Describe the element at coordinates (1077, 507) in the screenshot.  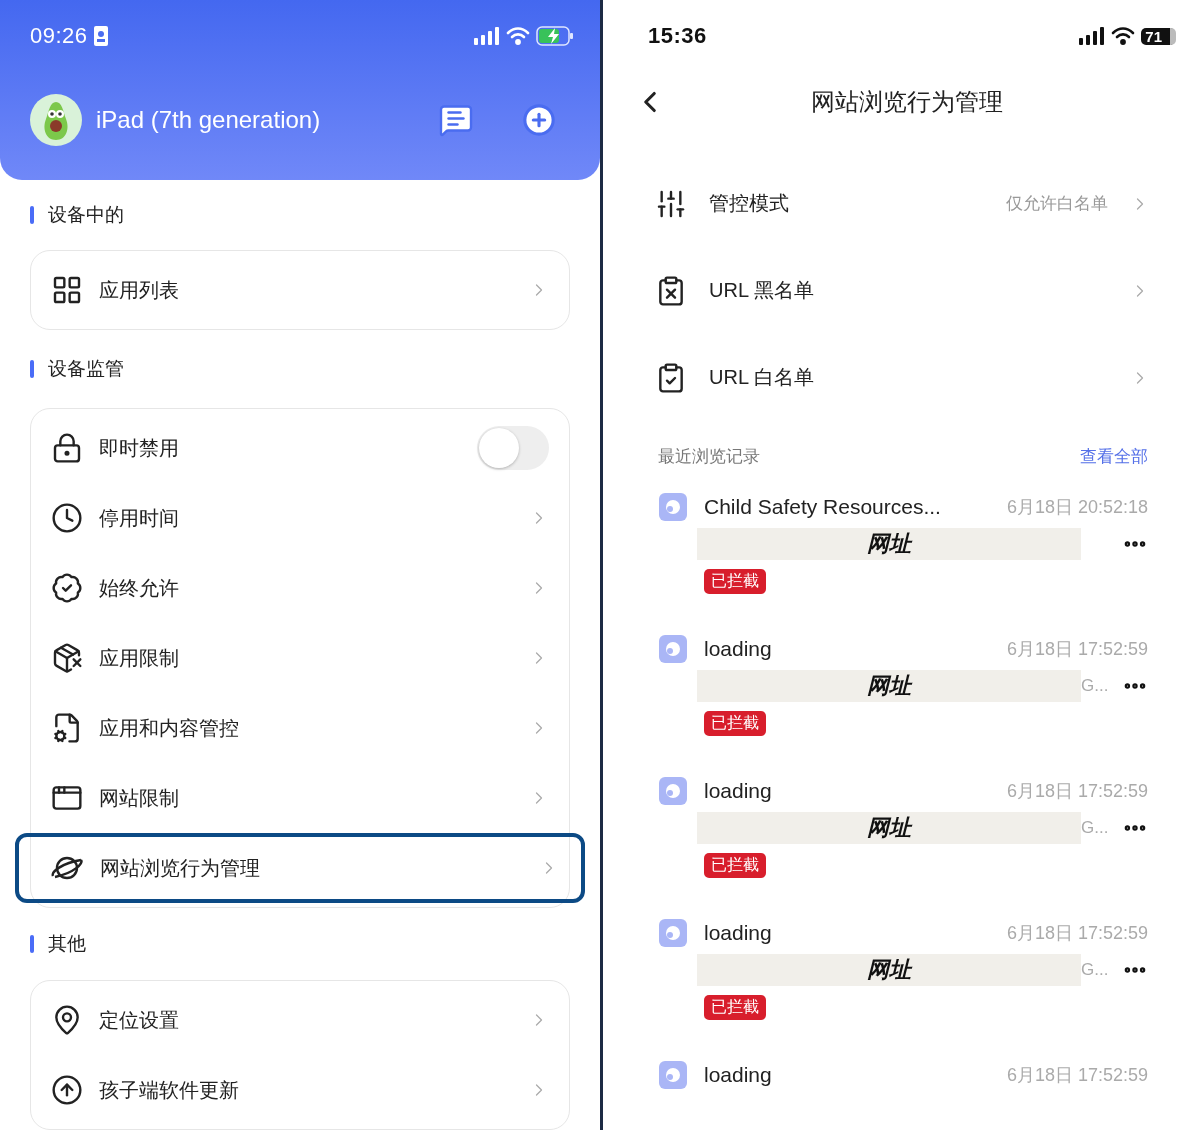
I see `record-time: 6月18日 20:52:18` at that location.